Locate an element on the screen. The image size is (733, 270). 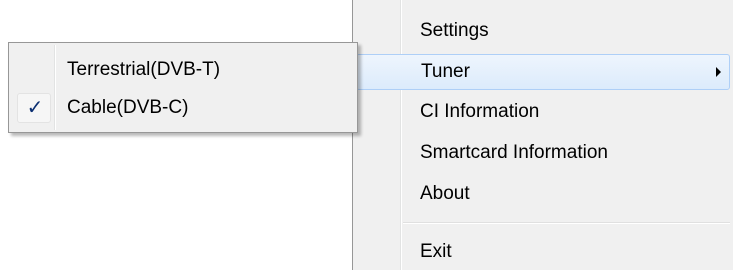
menu-item-label: Settings is located at coordinates (454, 30).